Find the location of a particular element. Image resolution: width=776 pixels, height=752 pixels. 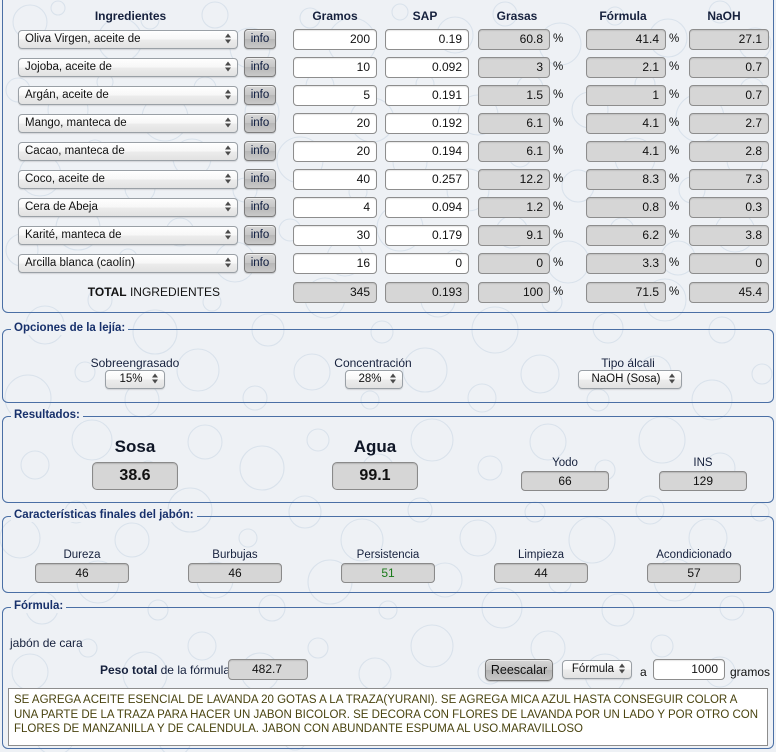

rescale-target-input: 1000 is located at coordinates (689, 669).